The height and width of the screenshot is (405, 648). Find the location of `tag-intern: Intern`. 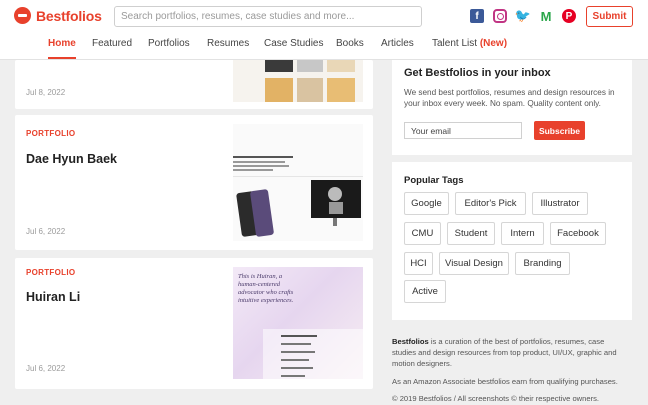

tag-intern: Intern is located at coordinates (522, 233).